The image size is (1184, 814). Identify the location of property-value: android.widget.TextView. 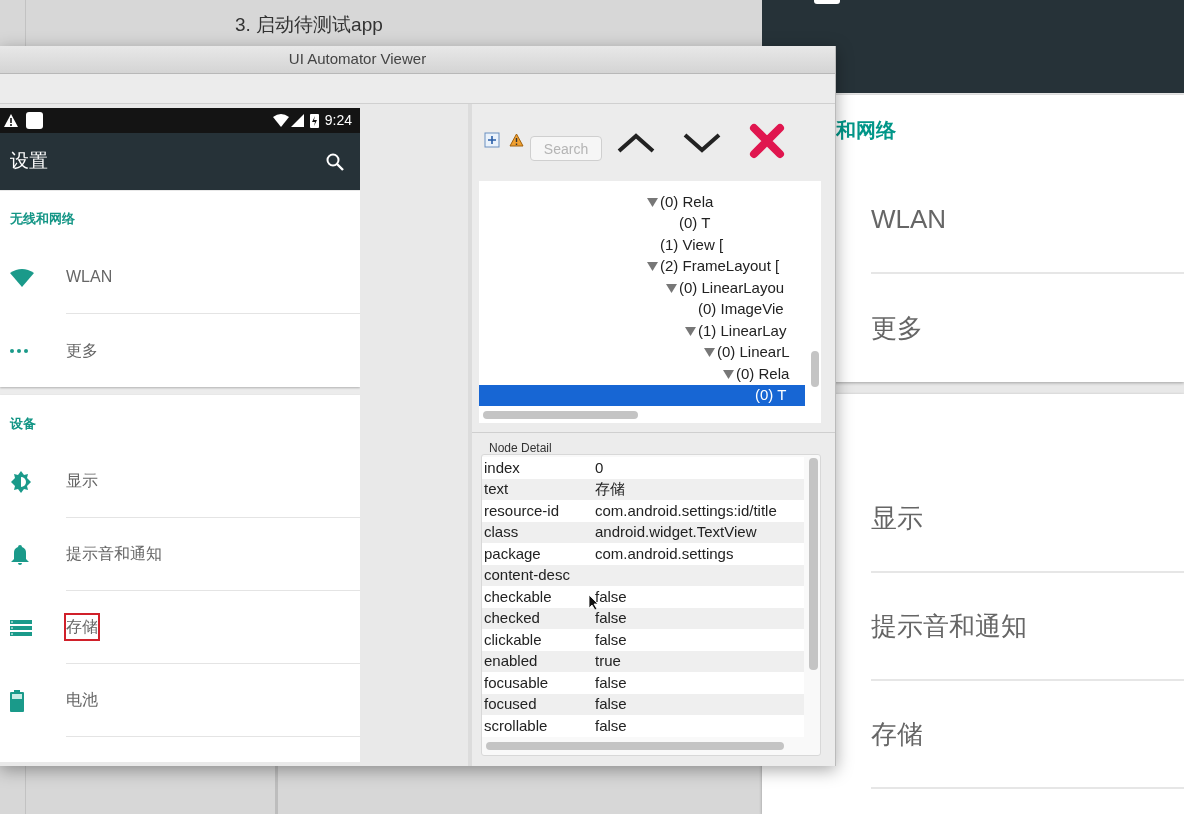
(676, 532).